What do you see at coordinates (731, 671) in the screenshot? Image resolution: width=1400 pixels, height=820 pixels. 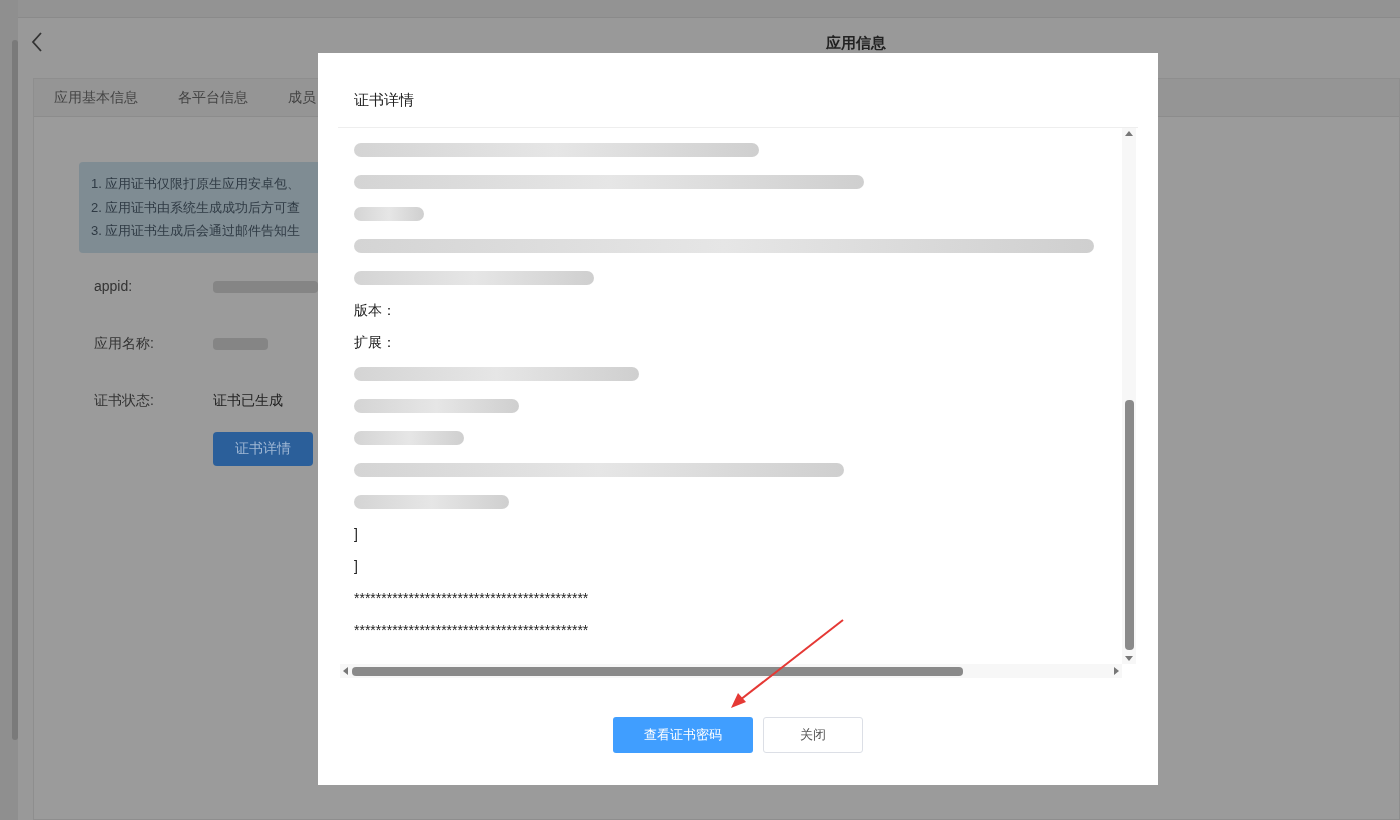 I see `horizontal-scrollbar` at bounding box center [731, 671].